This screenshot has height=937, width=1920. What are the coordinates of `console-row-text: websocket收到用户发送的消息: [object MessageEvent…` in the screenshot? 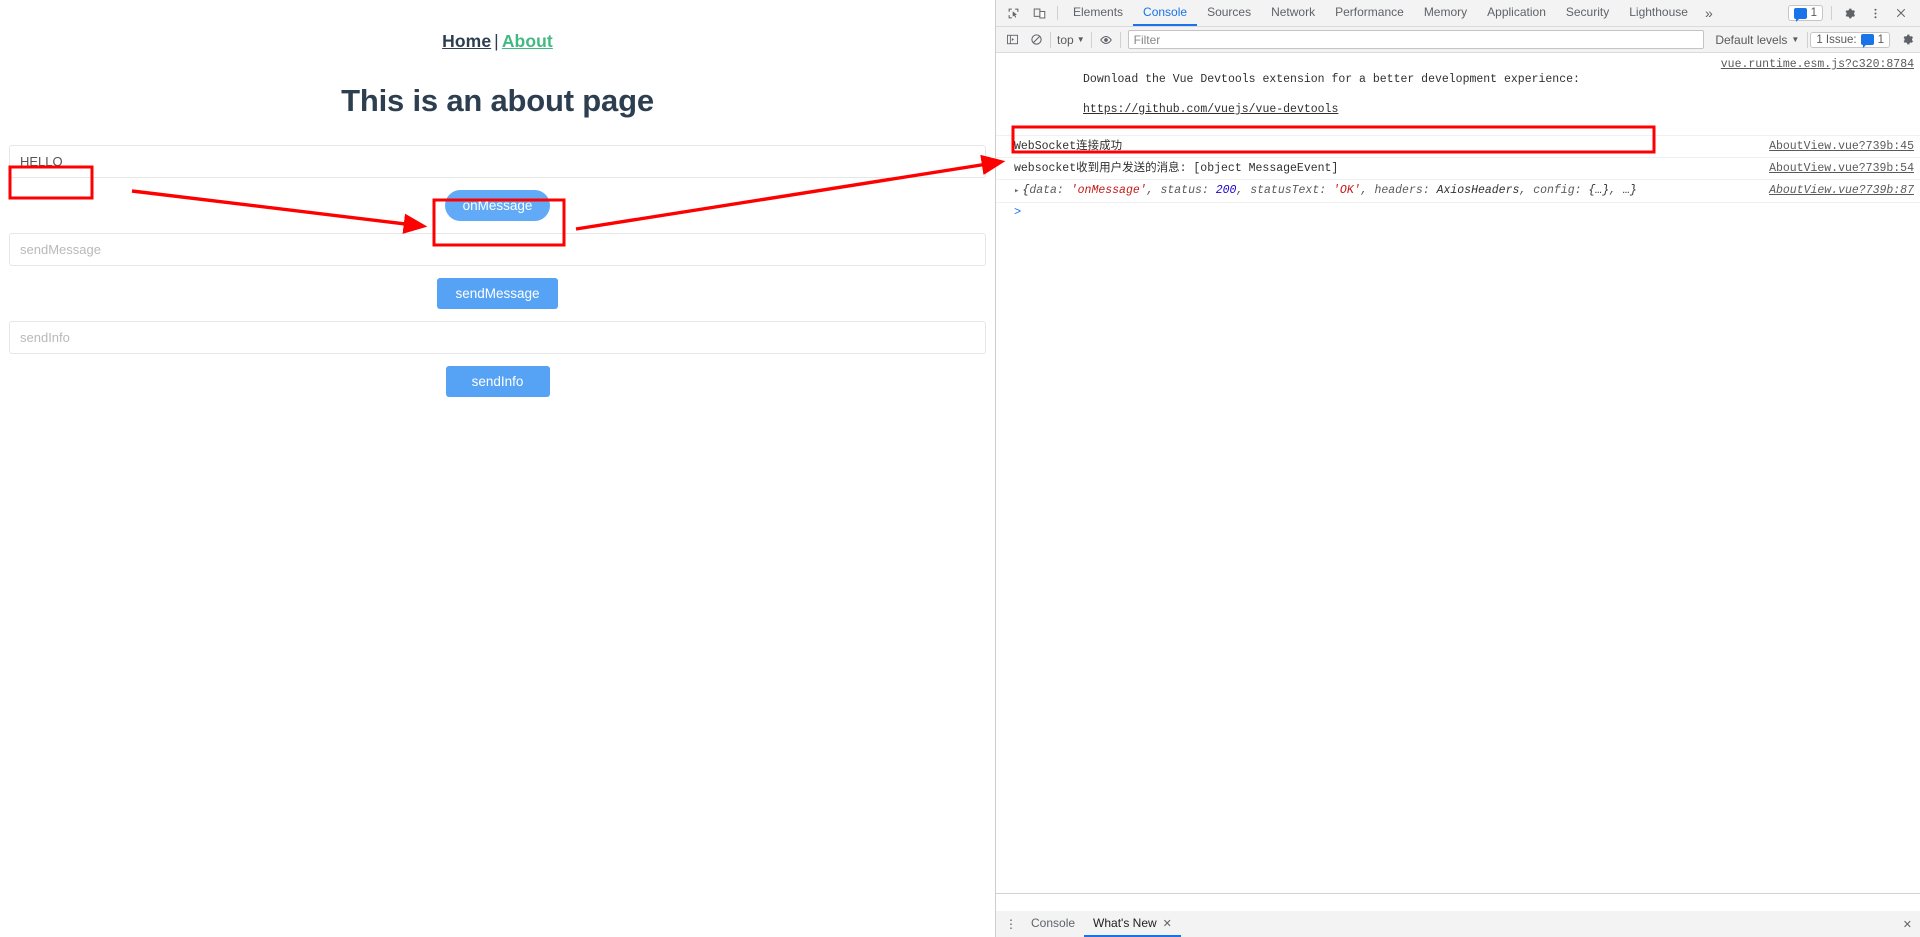 It's located at (1176, 168).